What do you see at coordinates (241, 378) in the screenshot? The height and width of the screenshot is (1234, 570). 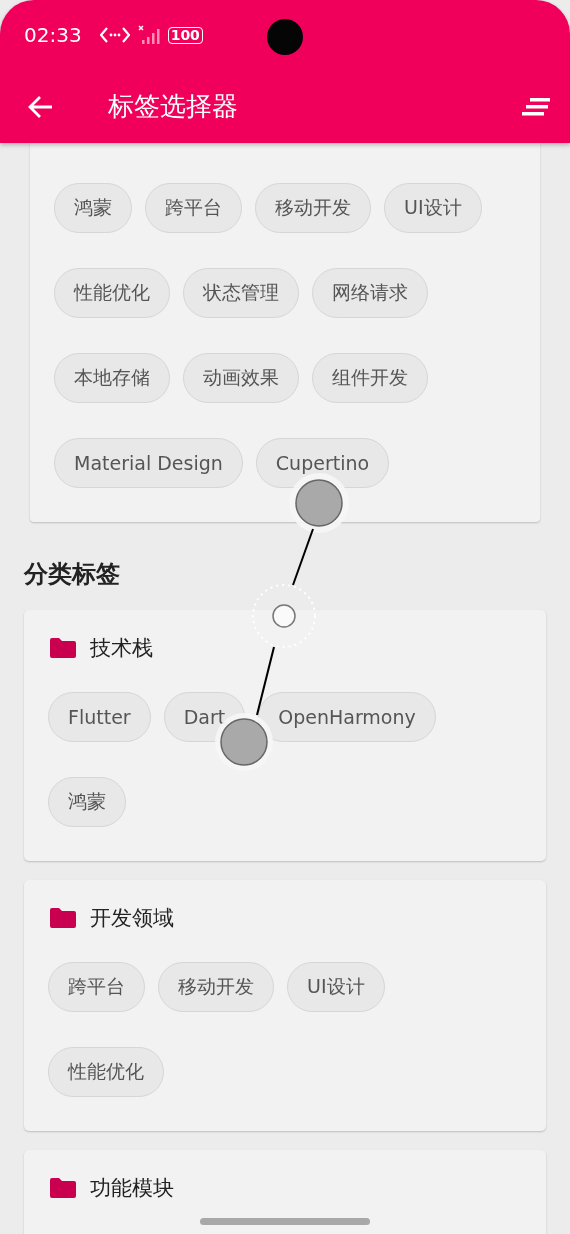 I see `tag-chip: 动画效果` at bounding box center [241, 378].